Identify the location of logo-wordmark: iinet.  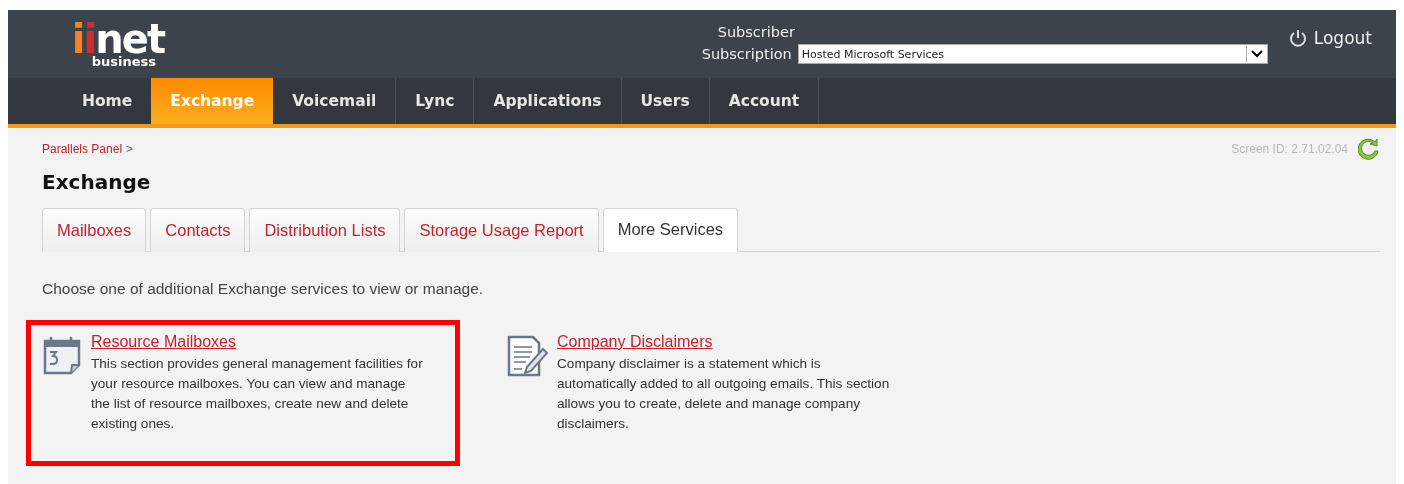
(117, 38).